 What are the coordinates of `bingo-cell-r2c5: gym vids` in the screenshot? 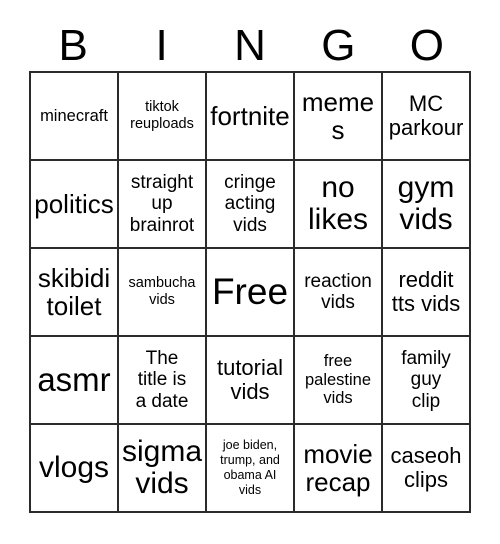 It's located at (427, 205).